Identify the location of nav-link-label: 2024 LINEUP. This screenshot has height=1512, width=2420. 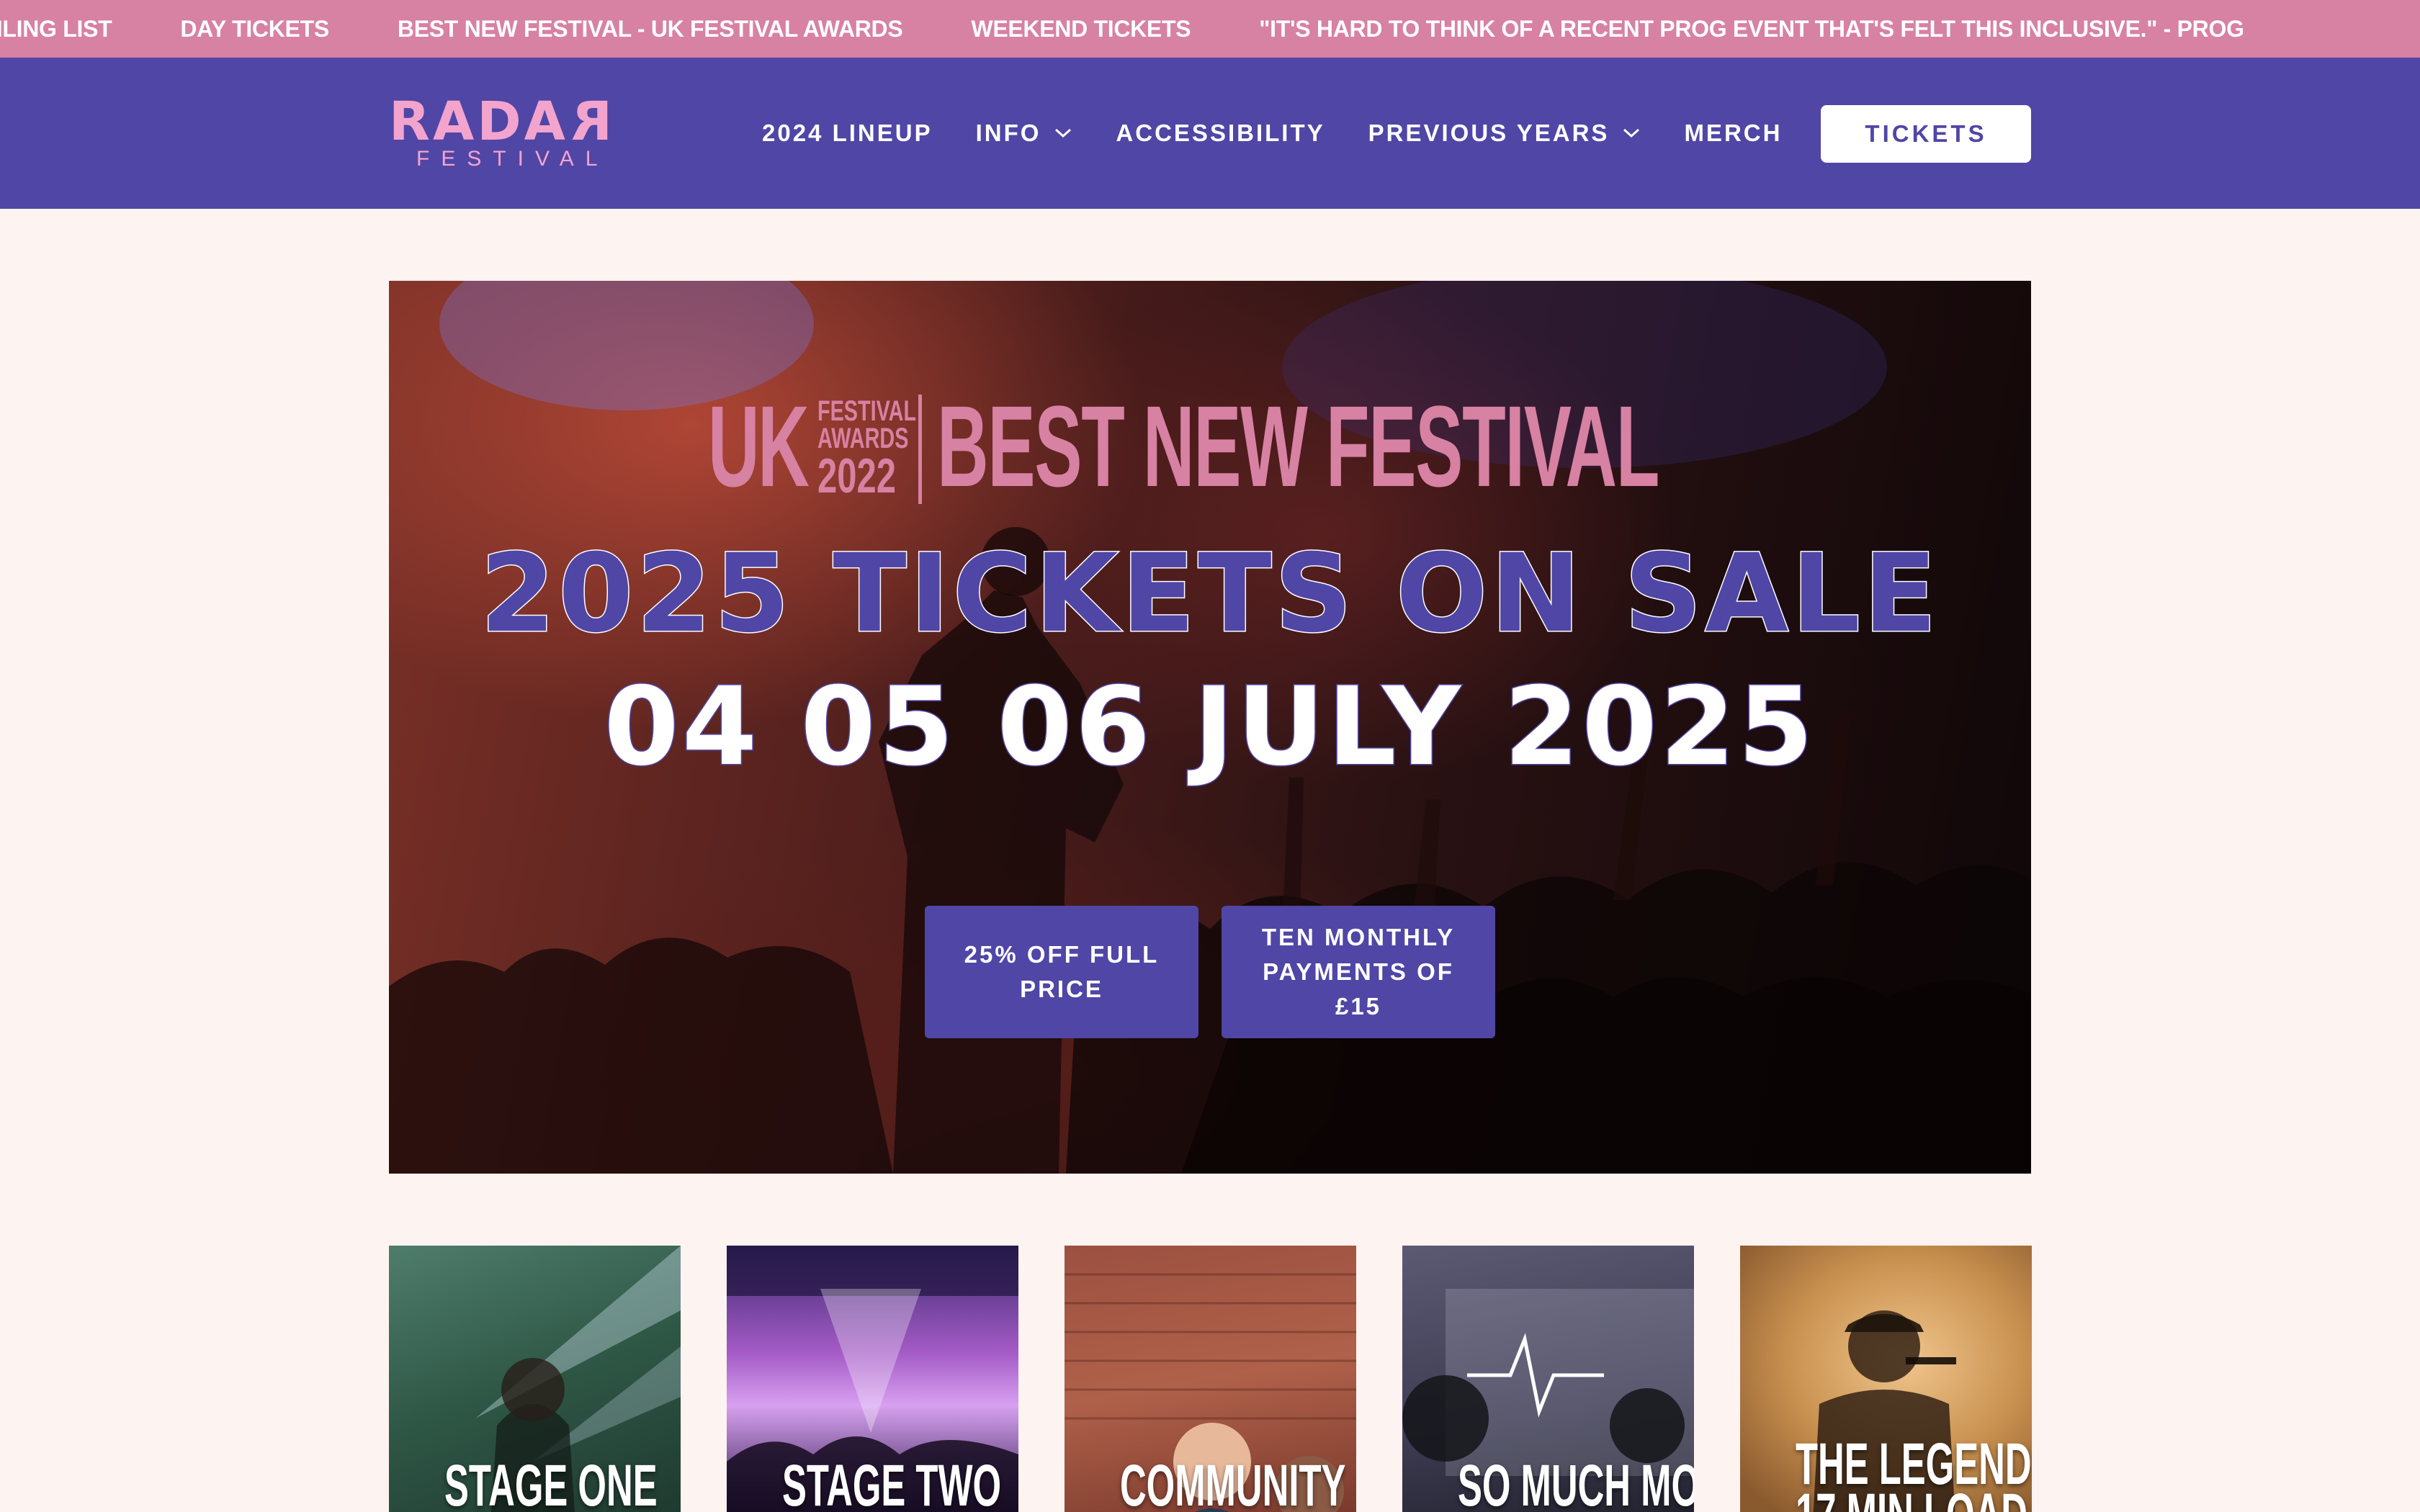
(847, 133).